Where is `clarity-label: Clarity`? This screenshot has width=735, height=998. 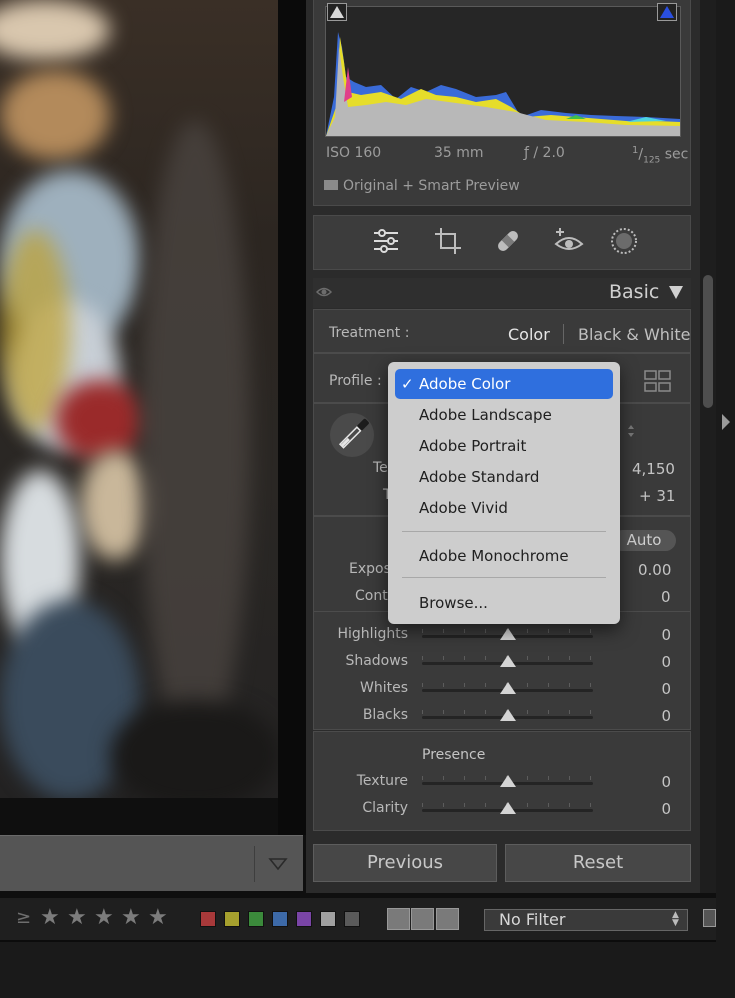 clarity-label: Clarity is located at coordinates (385, 808).